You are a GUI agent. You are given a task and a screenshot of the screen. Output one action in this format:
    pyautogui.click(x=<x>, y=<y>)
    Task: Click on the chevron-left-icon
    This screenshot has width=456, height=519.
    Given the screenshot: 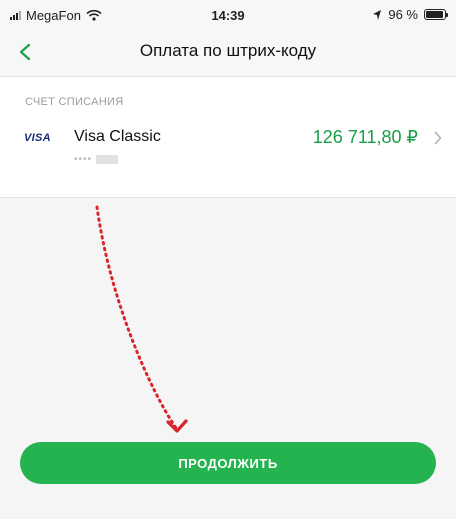 What is the action you would take?
    pyautogui.click(x=25, y=52)
    